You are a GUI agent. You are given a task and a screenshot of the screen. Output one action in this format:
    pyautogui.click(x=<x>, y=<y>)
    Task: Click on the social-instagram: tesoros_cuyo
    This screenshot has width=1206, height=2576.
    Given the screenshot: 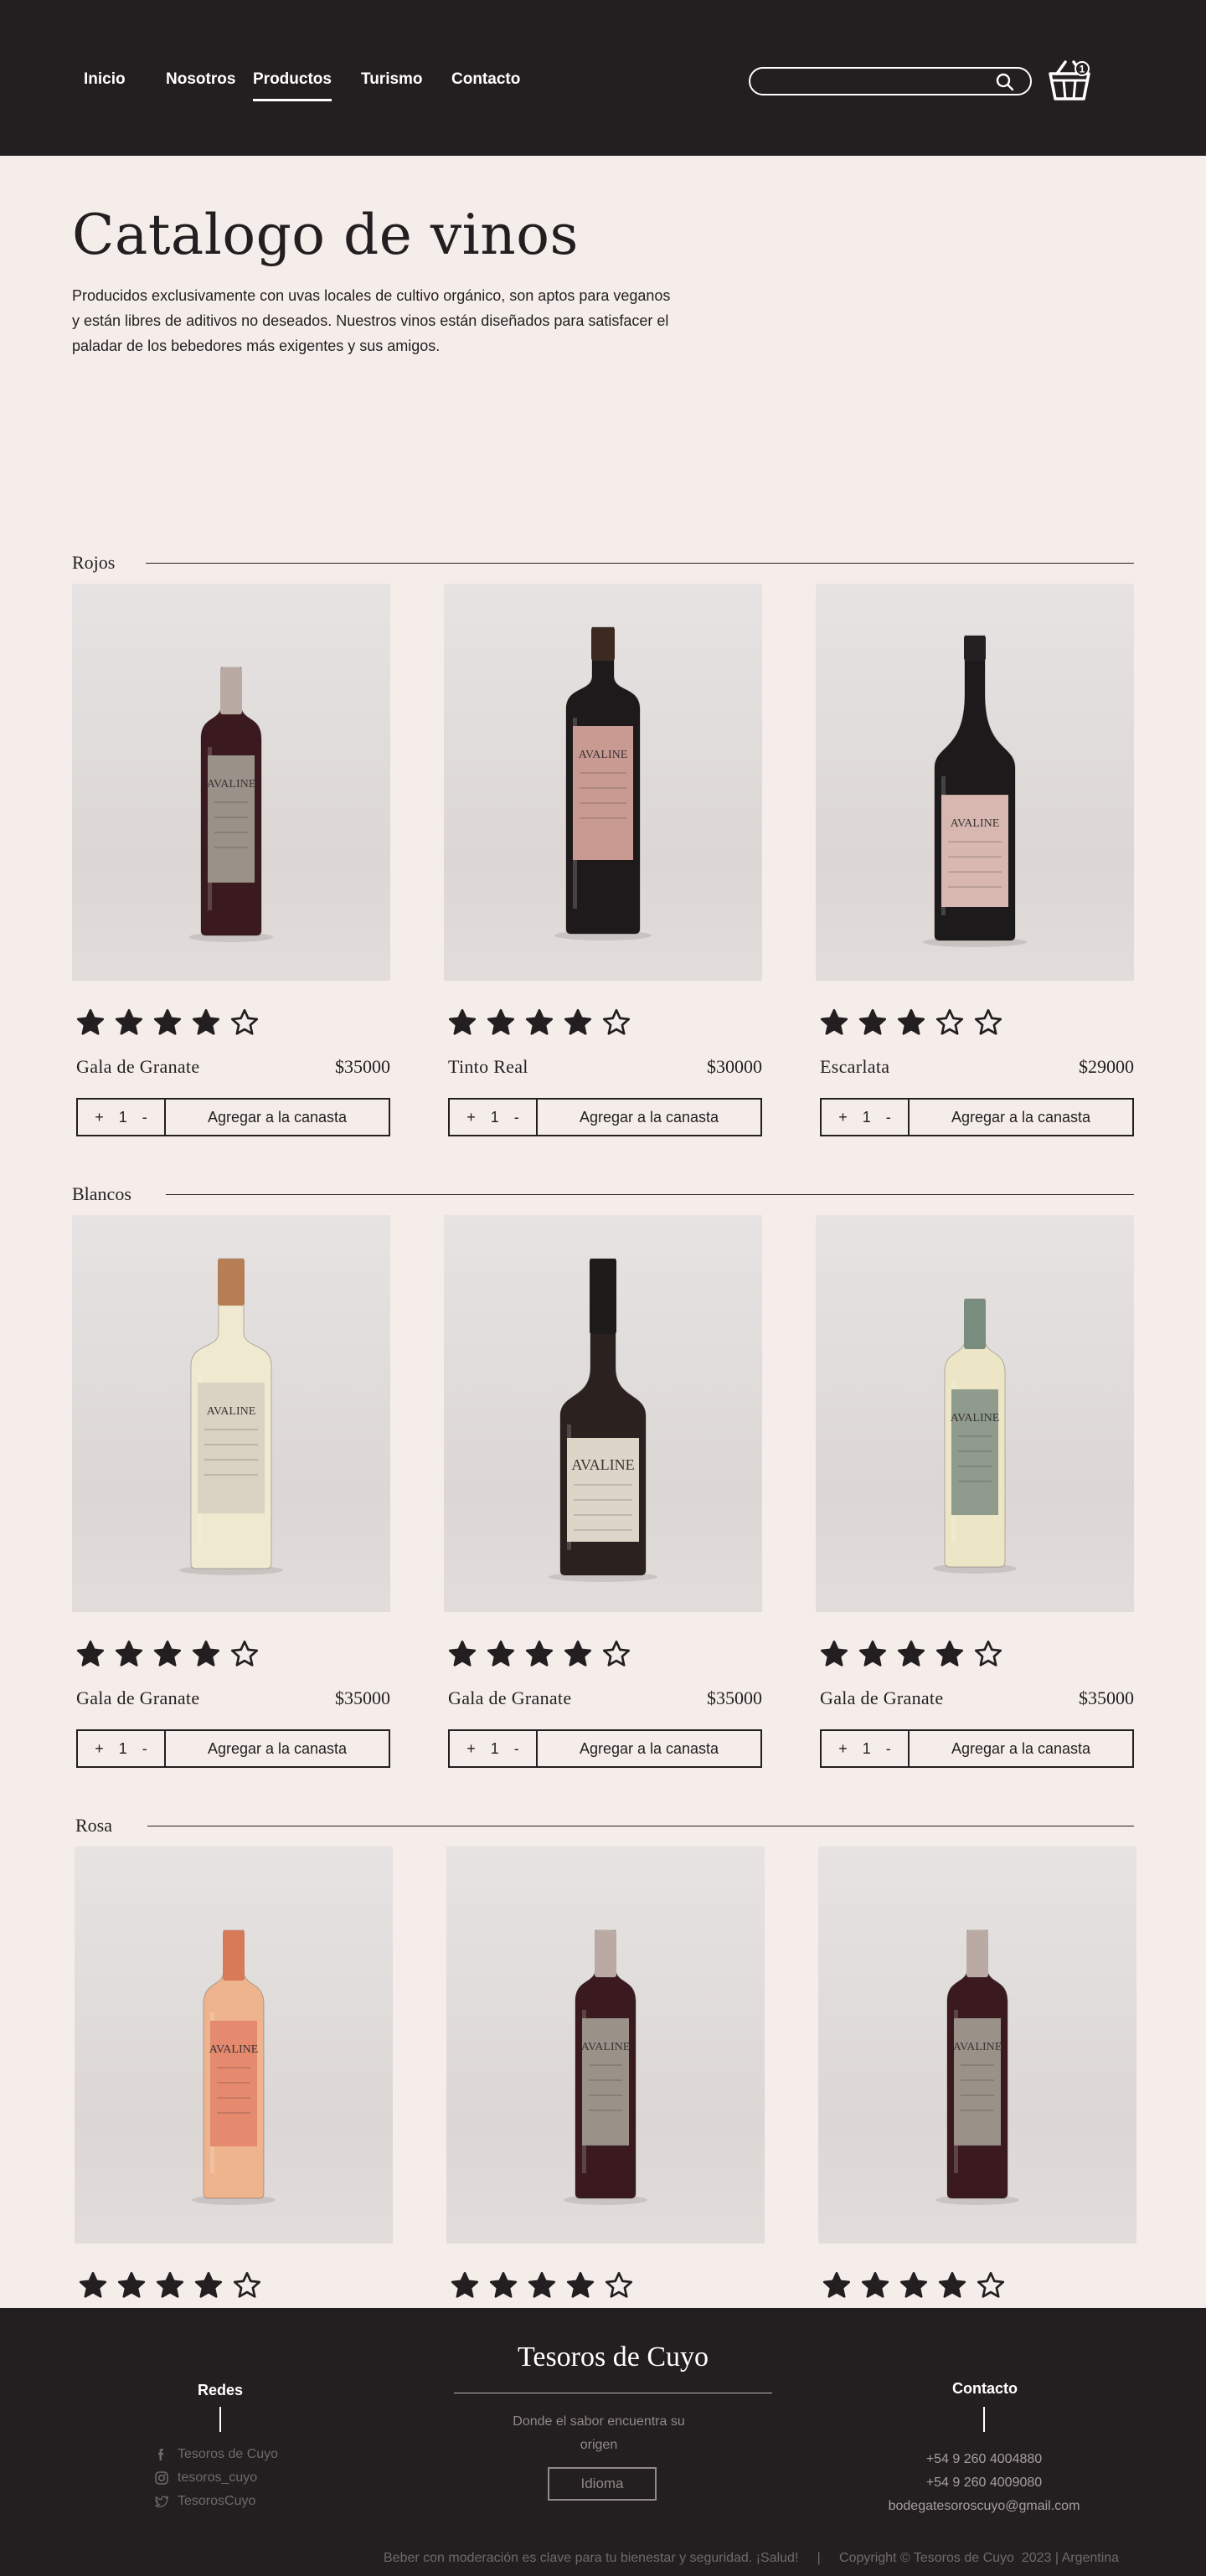 What is the action you would take?
    pyautogui.click(x=205, y=2478)
    